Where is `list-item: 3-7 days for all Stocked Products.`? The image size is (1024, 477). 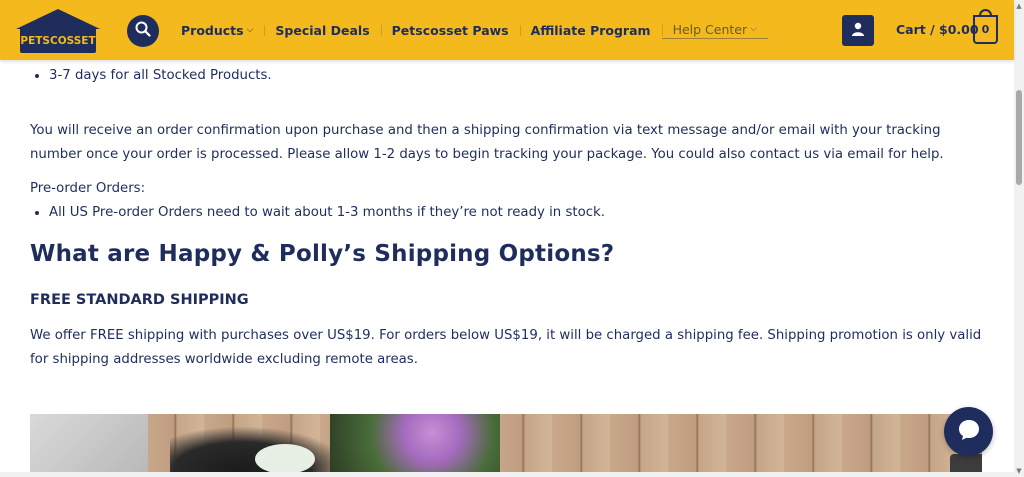
list-item: 3-7 days for all Stocked Products. is located at coordinates (519, 76).